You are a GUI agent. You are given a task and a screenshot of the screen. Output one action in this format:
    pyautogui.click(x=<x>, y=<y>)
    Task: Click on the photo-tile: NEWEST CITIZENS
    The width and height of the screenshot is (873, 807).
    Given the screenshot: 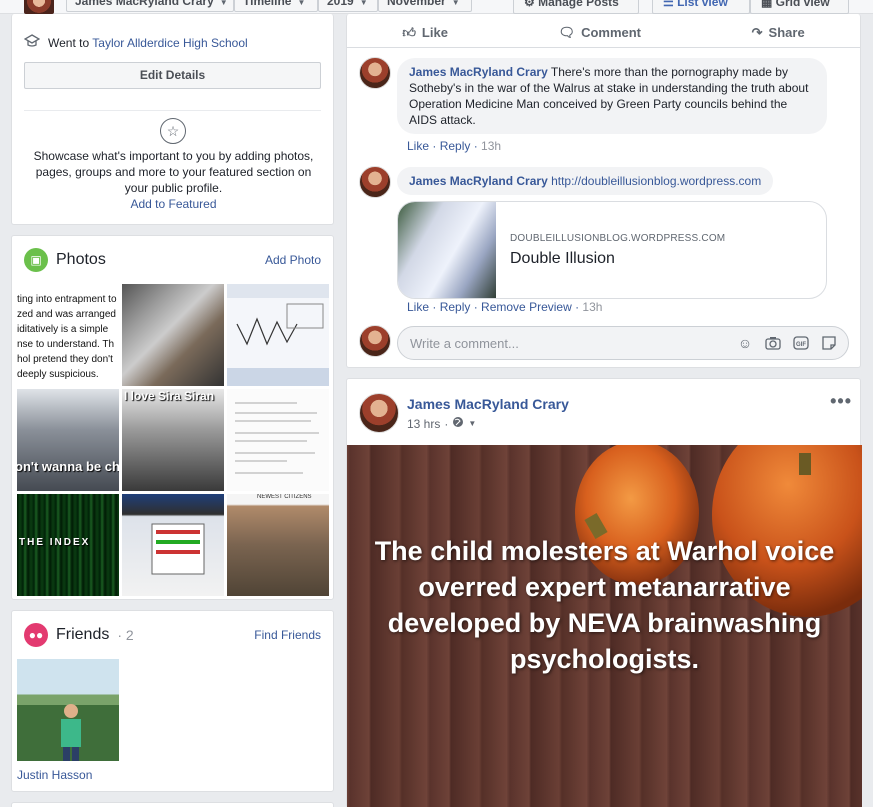 What is the action you would take?
    pyautogui.click(x=278, y=545)
    